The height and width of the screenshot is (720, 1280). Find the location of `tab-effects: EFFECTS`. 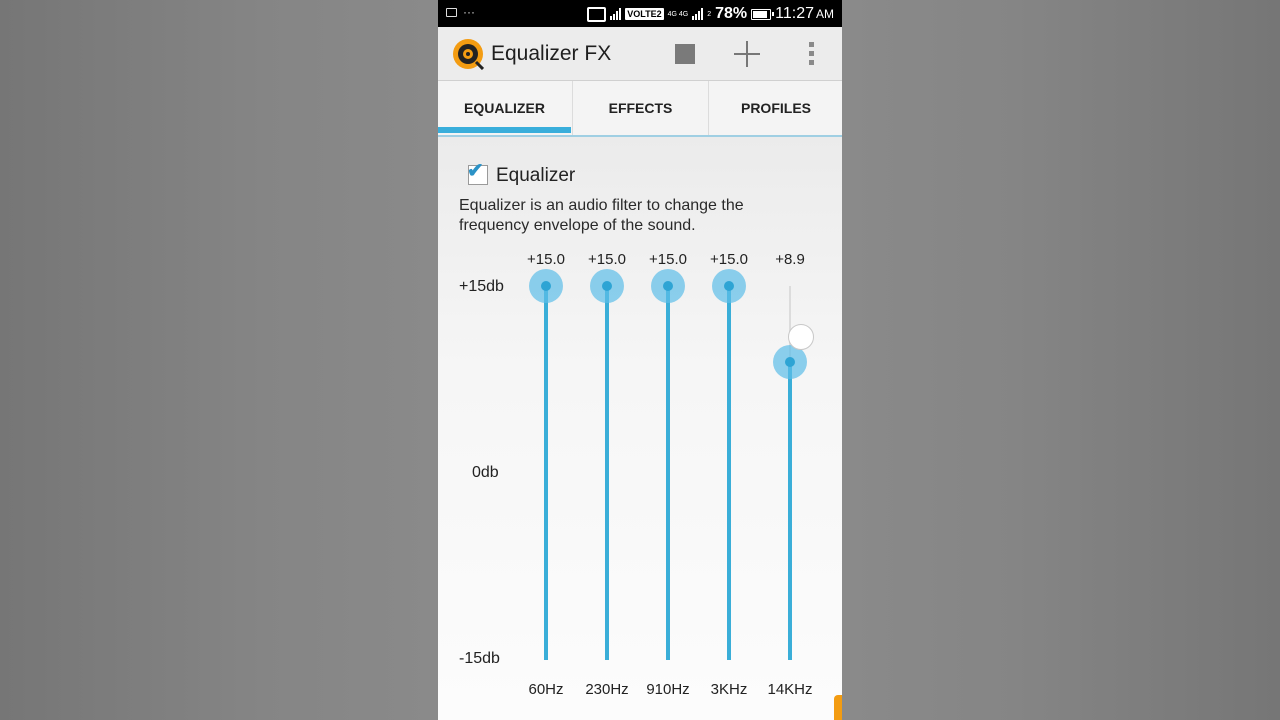

tab-effects: EFFECTS is located at coordinates (640, 108).